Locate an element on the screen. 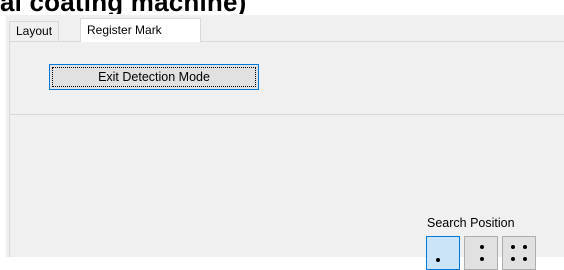 This screenshot has height=270, width=564. tab-register-mark: Register Mark is located at coordinates (140, 30).